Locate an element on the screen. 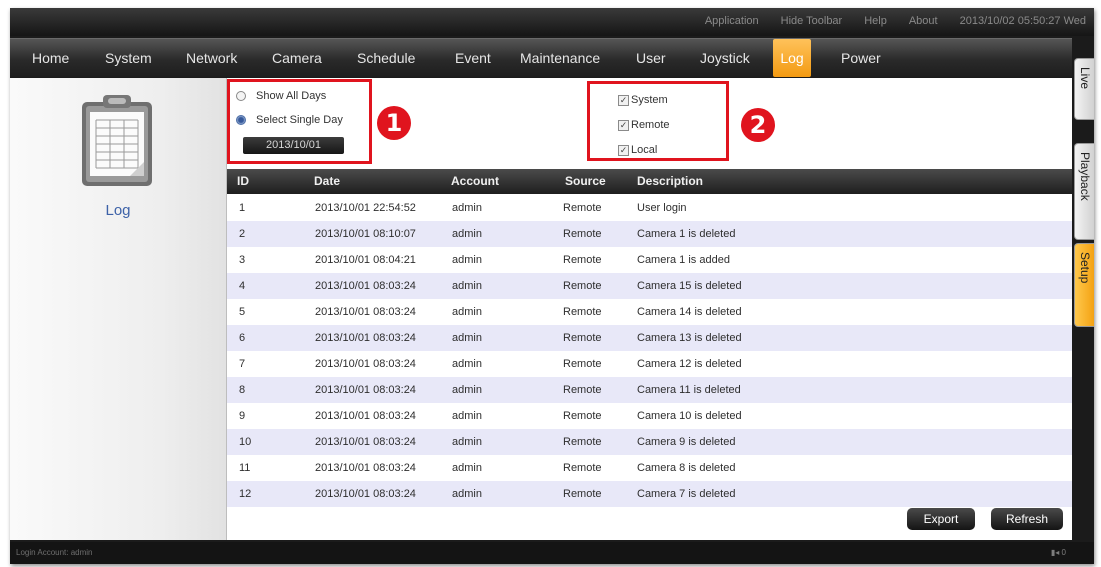  nav-schedule: Schedule is located at coordinates (386, 58).